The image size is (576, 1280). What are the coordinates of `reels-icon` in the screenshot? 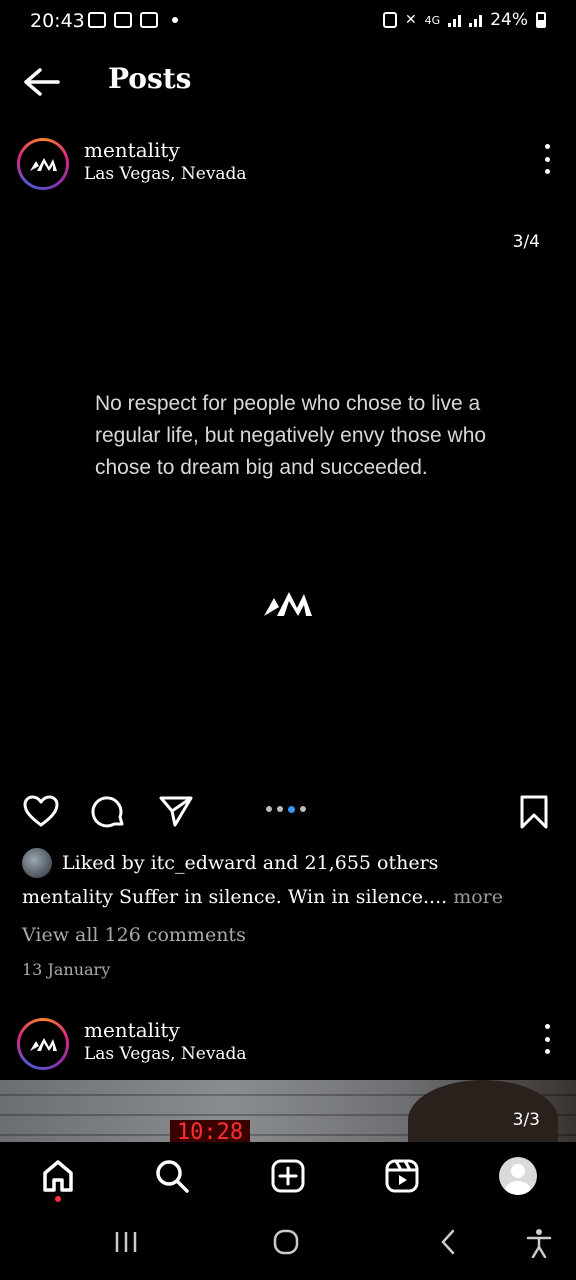 It's located at (402, 1176).